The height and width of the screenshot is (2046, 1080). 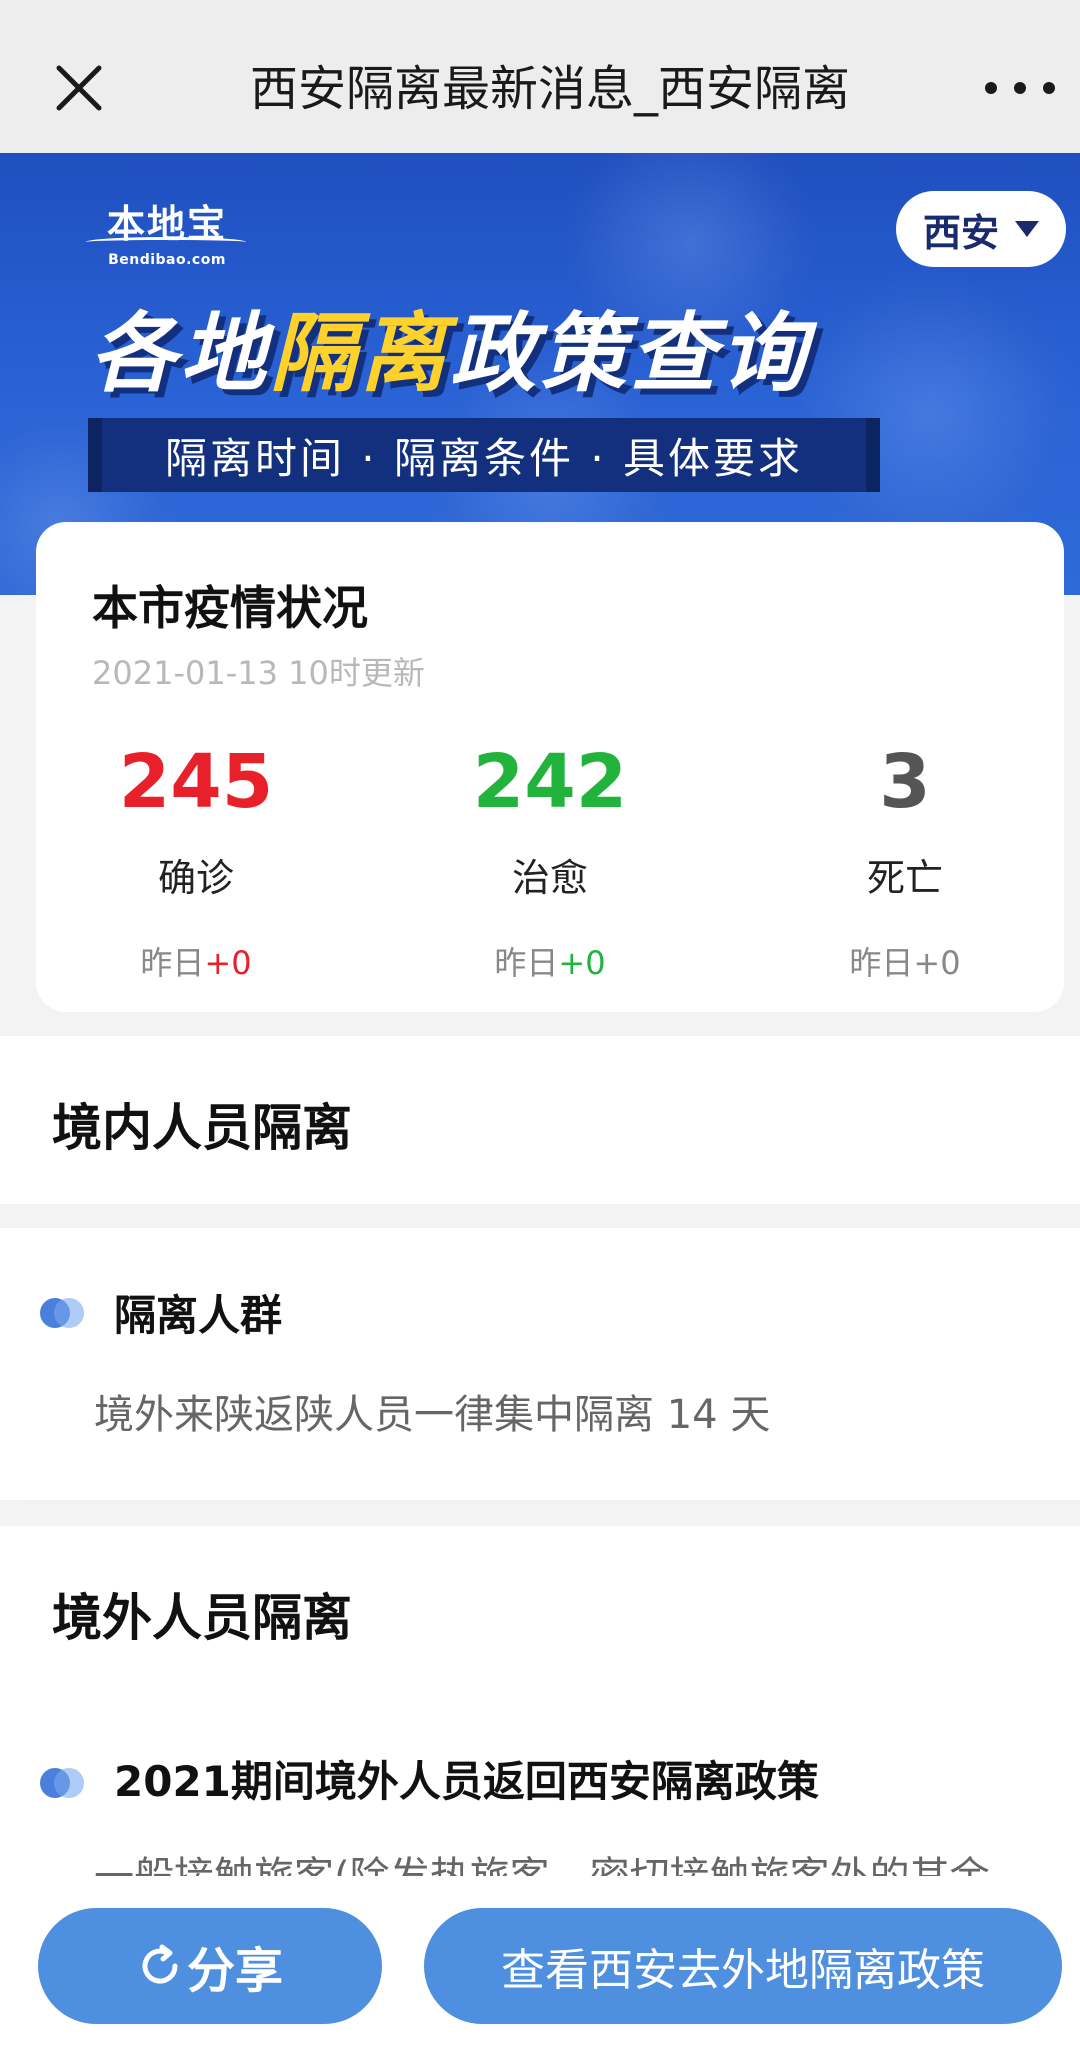 What do you see at coordinates (234, 1971) in the screenshot?
I see `share-label: 分享` at bounding box center [234, 1971].